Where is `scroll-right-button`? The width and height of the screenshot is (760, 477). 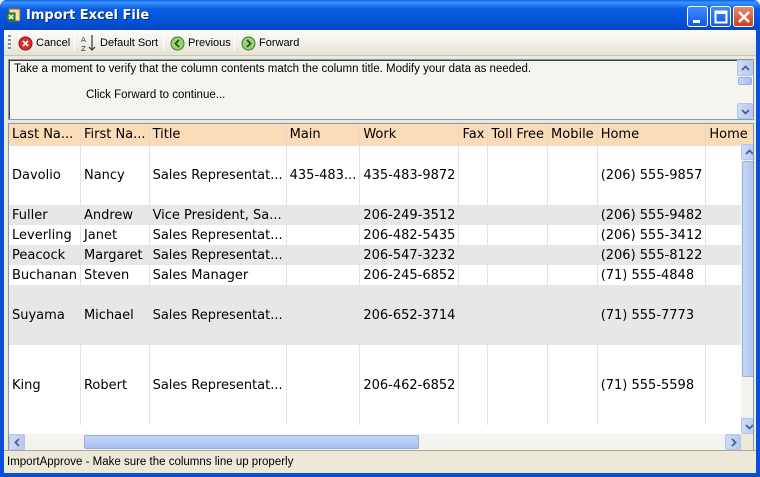
scroll-right-button is located at coordinates (733, 442).